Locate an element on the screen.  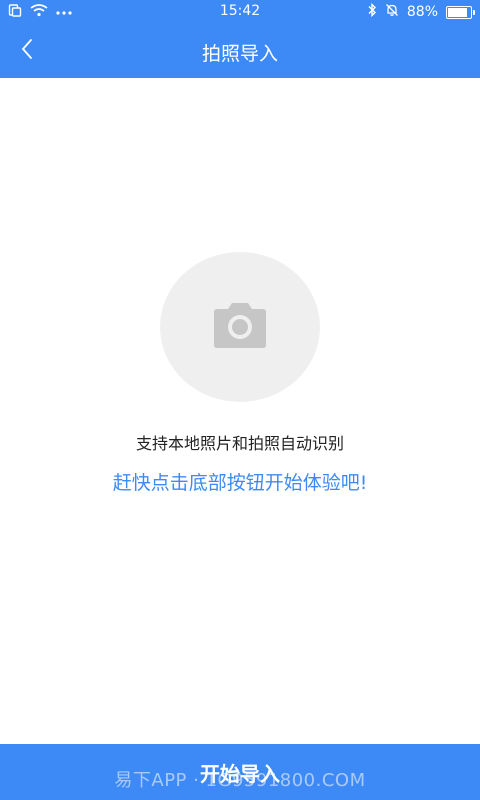
battery-percent: 88% is located at coordinates (422, 12).